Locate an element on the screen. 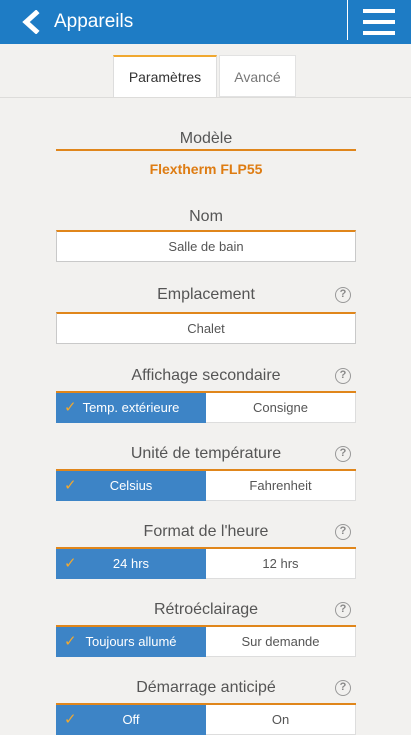 This screenshot has width=411, height=735. top-app-bar: Appareils is located at coordinates (205, 22).